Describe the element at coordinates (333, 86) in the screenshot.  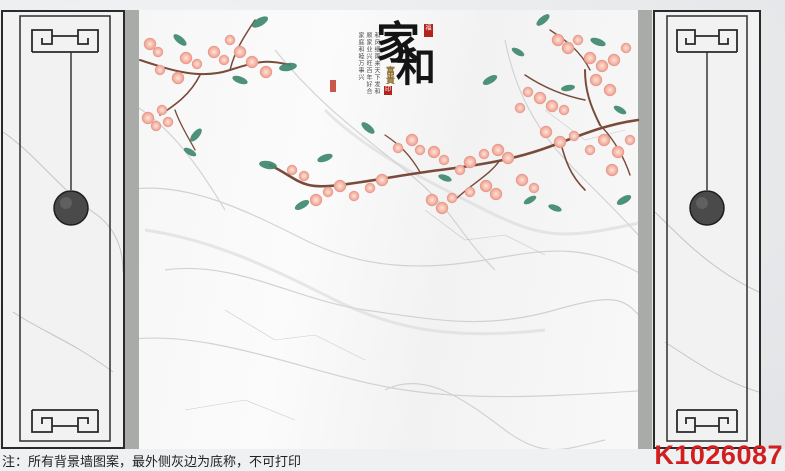
I see `seal-stamp-side` at that location.